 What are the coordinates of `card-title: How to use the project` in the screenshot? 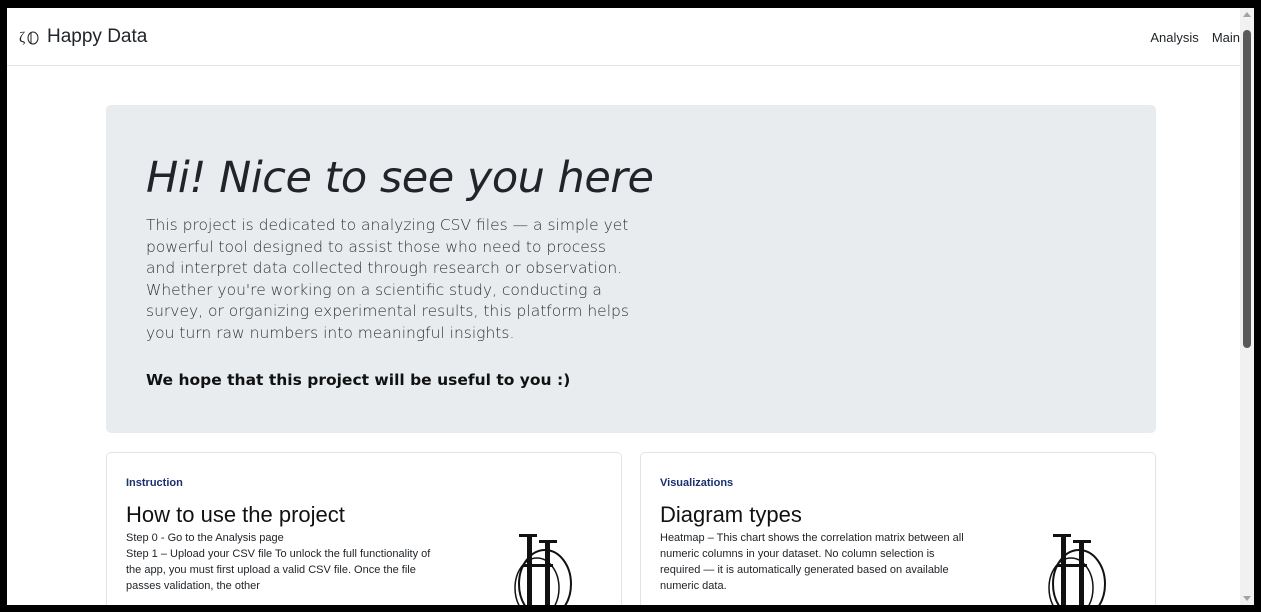 It's located at (235, 514).